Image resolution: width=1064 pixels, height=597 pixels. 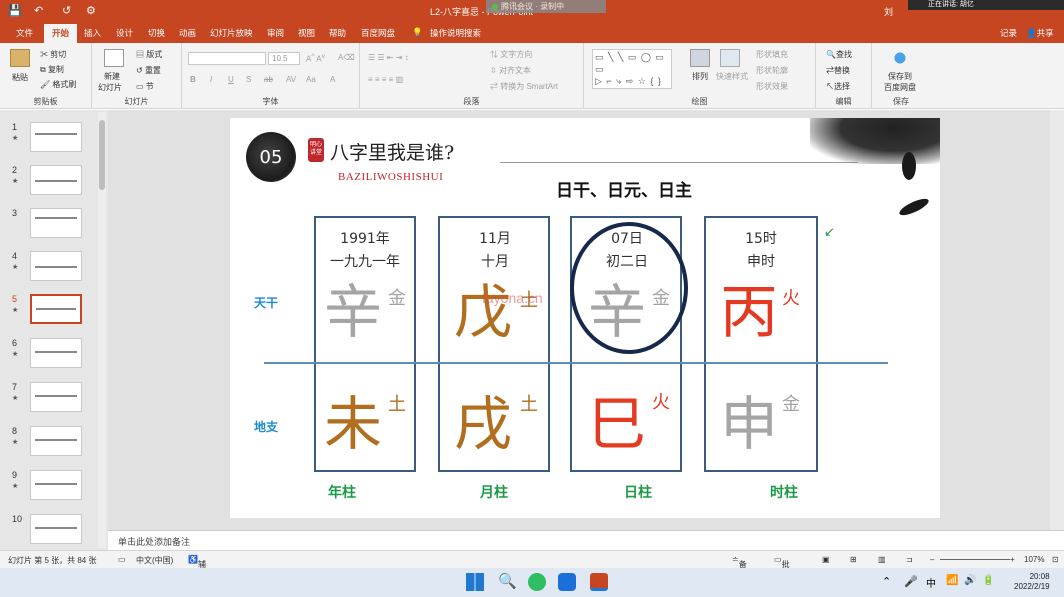 I want to click on redo-icon: ↺, so click(x=66, y=11).